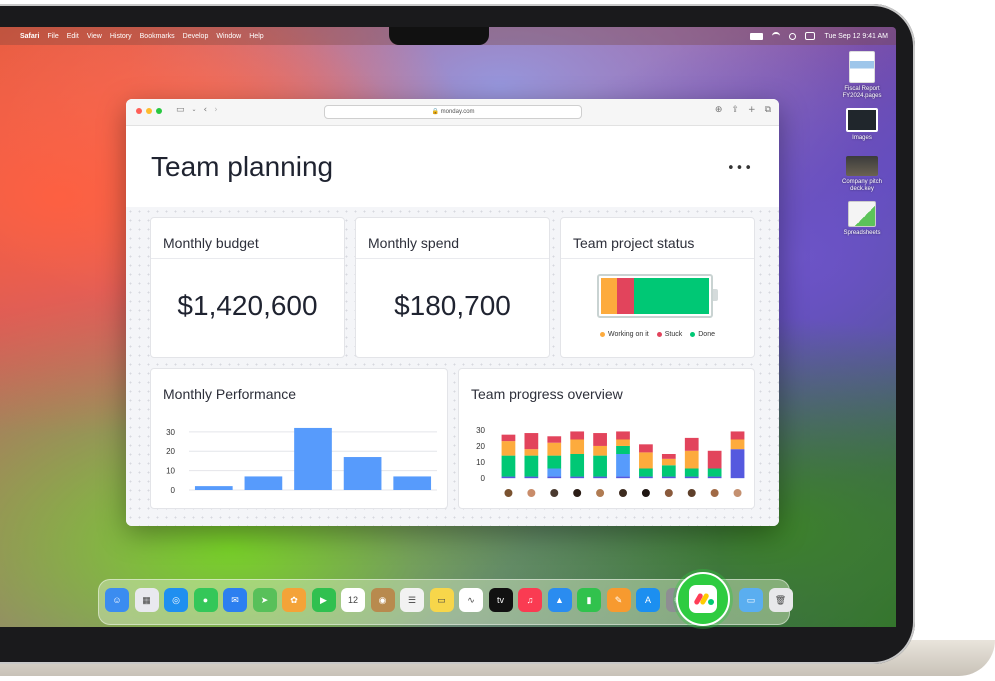  I want to click on desktop-icon-images: Images, so click(862, 125).